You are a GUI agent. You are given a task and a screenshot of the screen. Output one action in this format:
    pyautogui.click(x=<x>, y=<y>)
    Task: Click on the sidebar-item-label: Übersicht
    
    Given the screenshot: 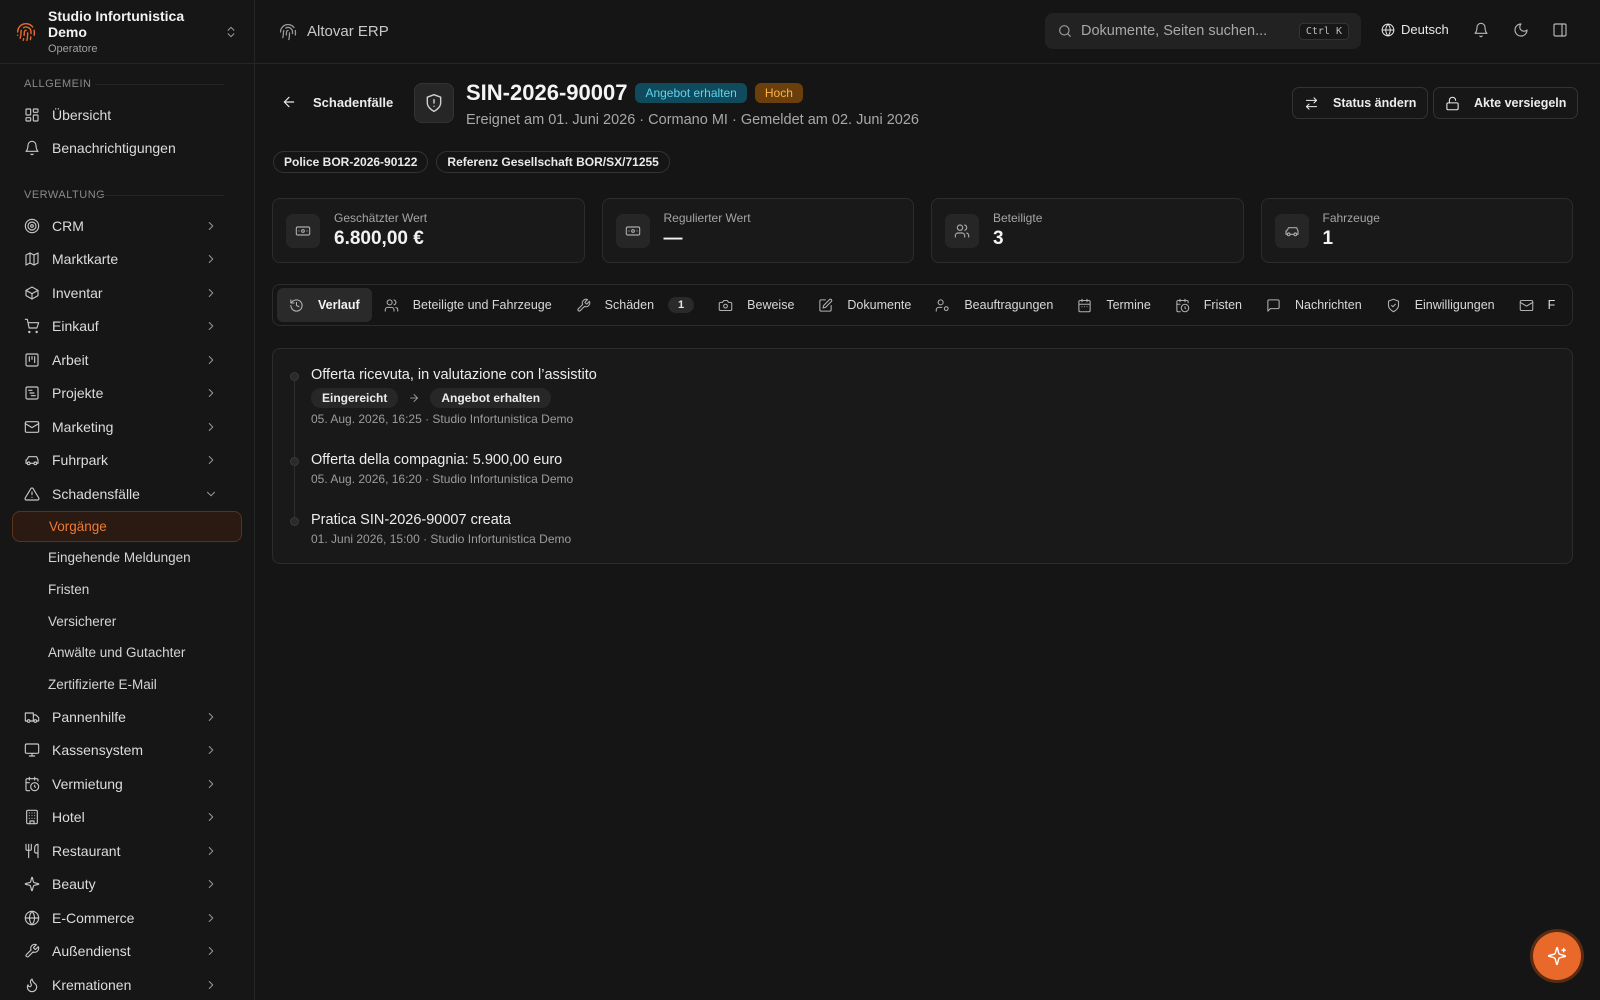 What is the action you would take?
    pyautogui.click(x=82, y=114)
    